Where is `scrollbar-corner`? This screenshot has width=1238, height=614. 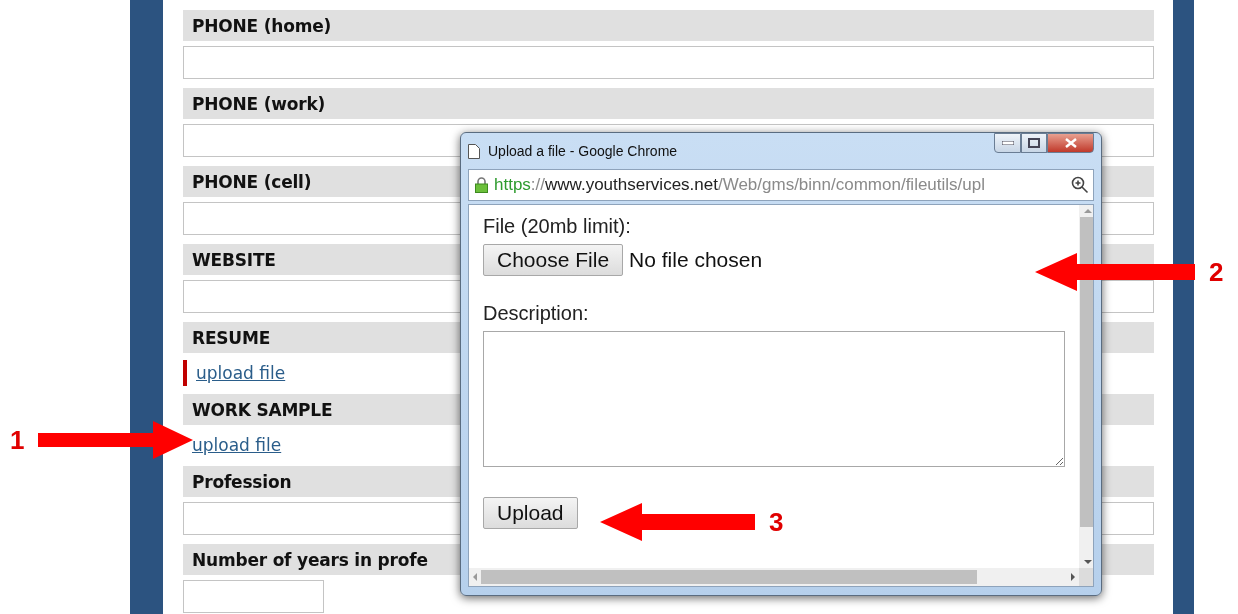
scrollbar-corner is located at coordinates (1086, 577).